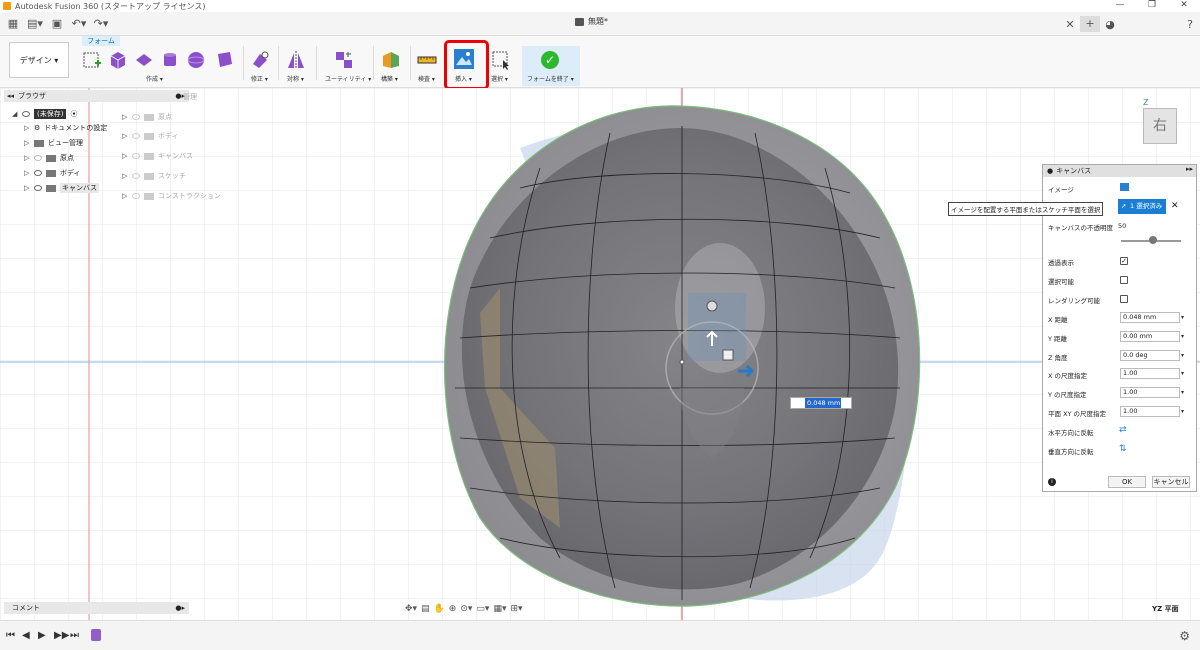 This screenshot has width=1200, height=650. I want to click on display-settings-icon: ▭▾, so click(482, 609).